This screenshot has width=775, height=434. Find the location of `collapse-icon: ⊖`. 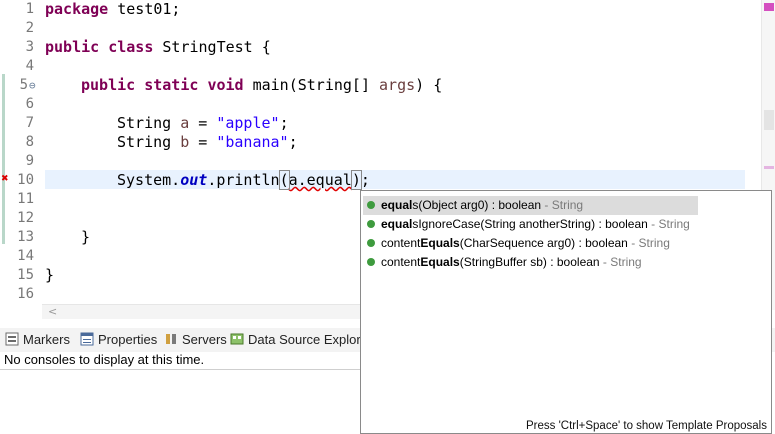

collapse-icon: ⊖ is located at coordinates (32, 85).